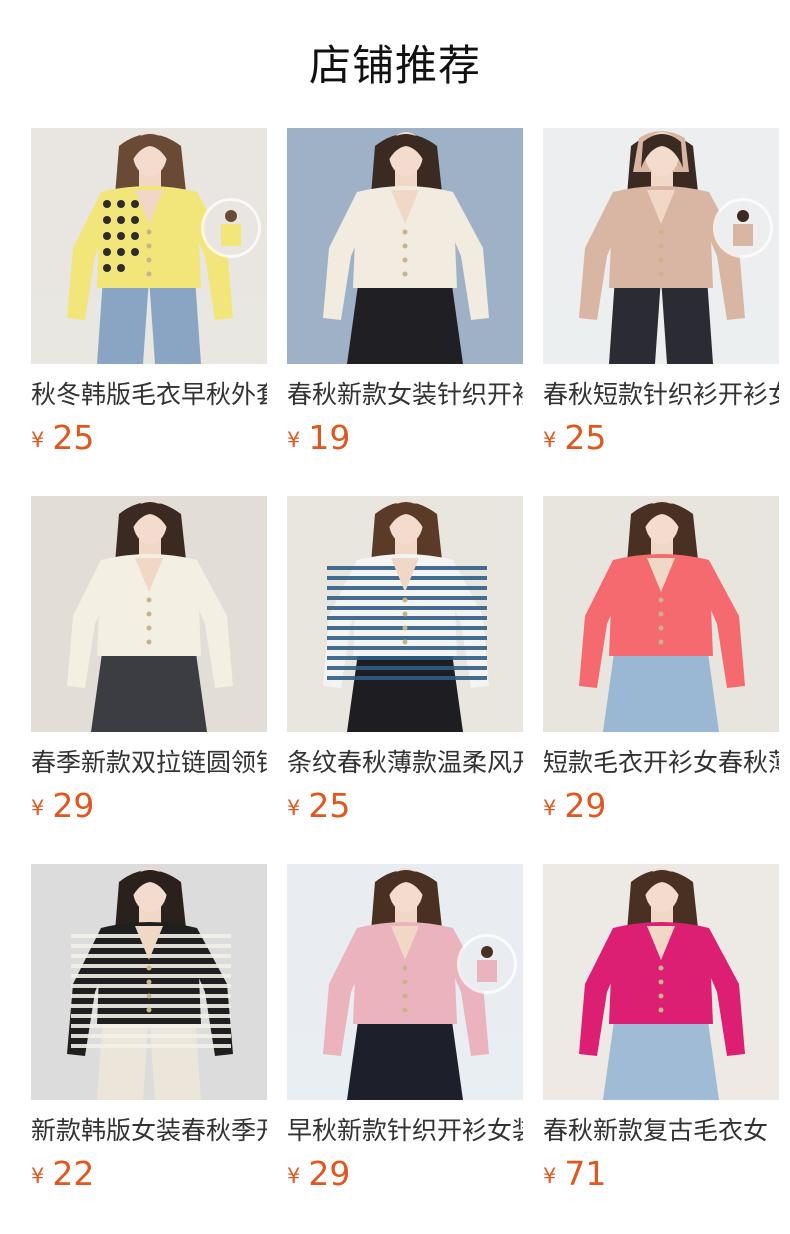 This screenshot has height=1234, width=790. Describe the element at coordinates (405, 395) in the screenshot. I see `product-name: 春秋新款女装针织开衫` at that location.